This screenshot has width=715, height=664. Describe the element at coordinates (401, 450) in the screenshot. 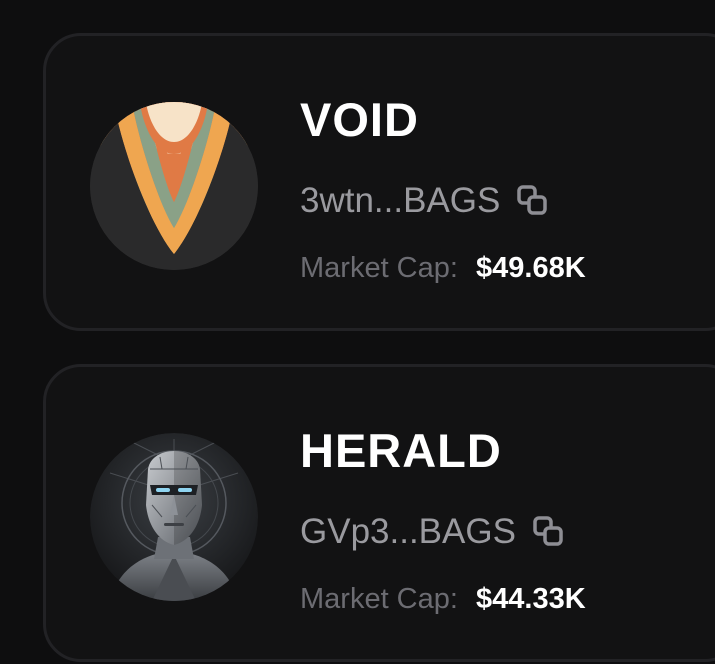

I see `token-name: HERALD` at that location.